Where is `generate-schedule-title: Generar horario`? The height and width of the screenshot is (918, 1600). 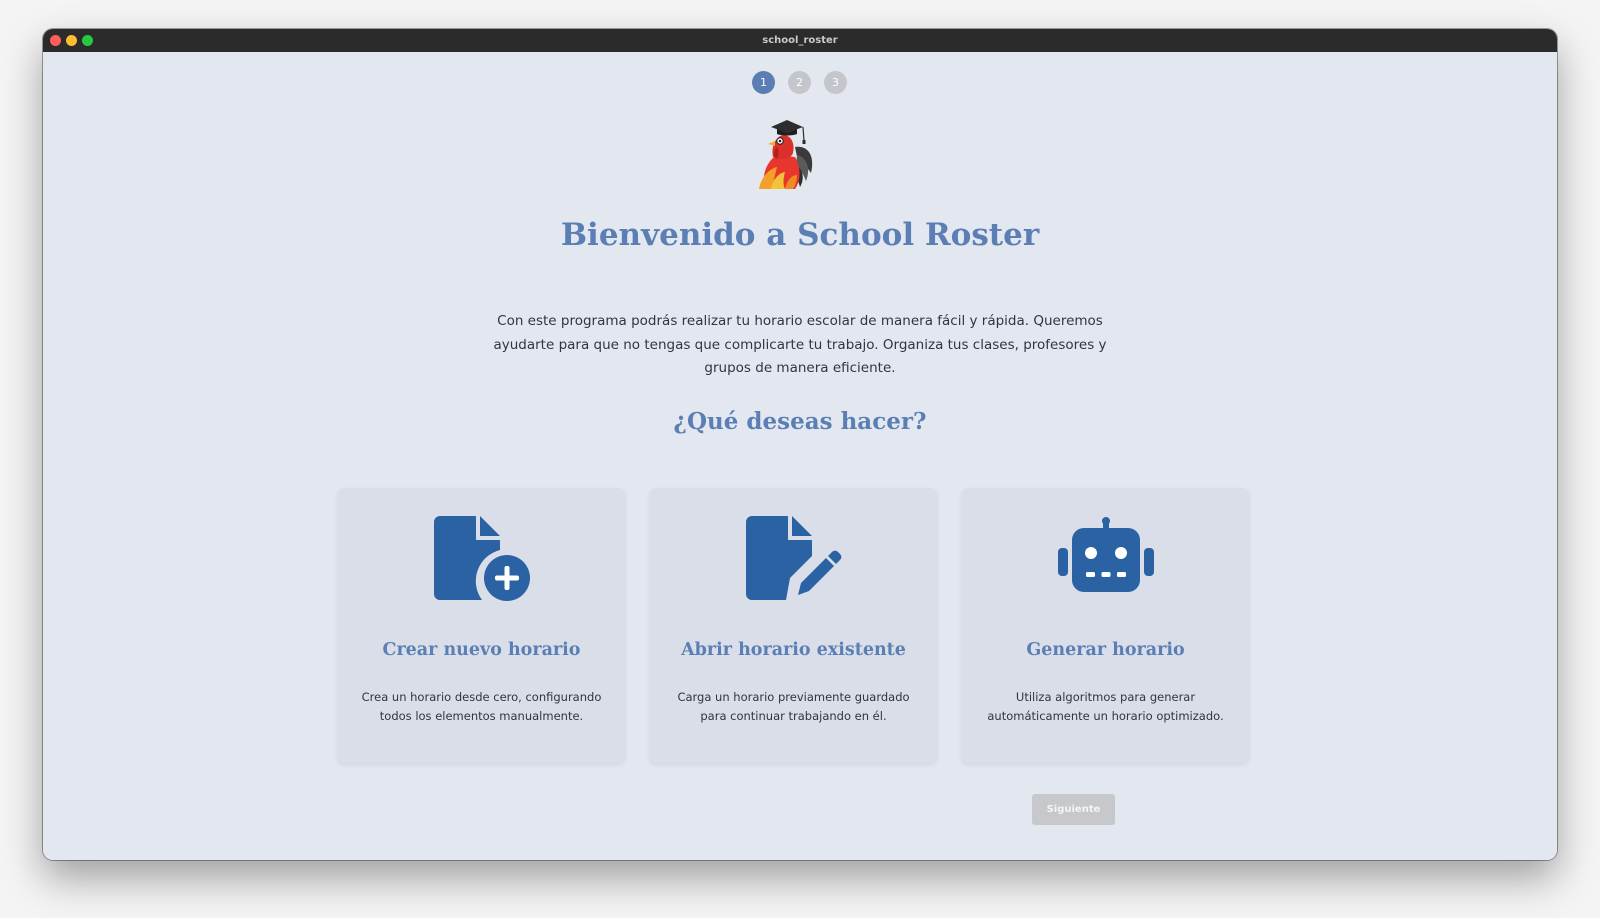
generate-schedule-title: Generar horario is located at coordinates (1105, 650).